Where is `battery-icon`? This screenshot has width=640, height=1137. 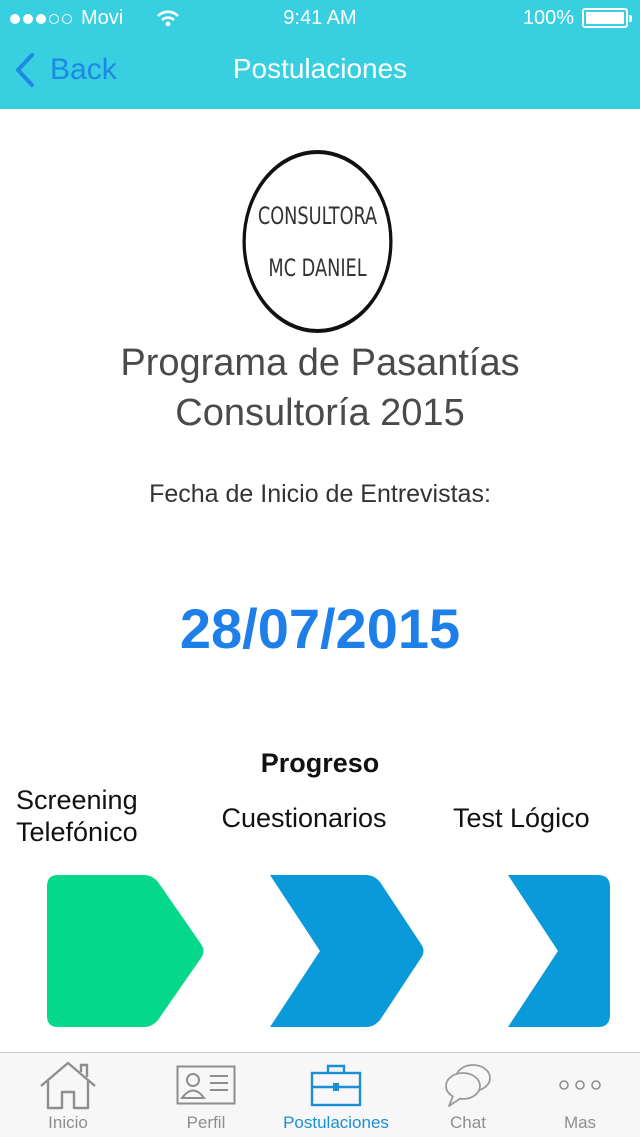
battery-icon is located at coordinates (607, 18).